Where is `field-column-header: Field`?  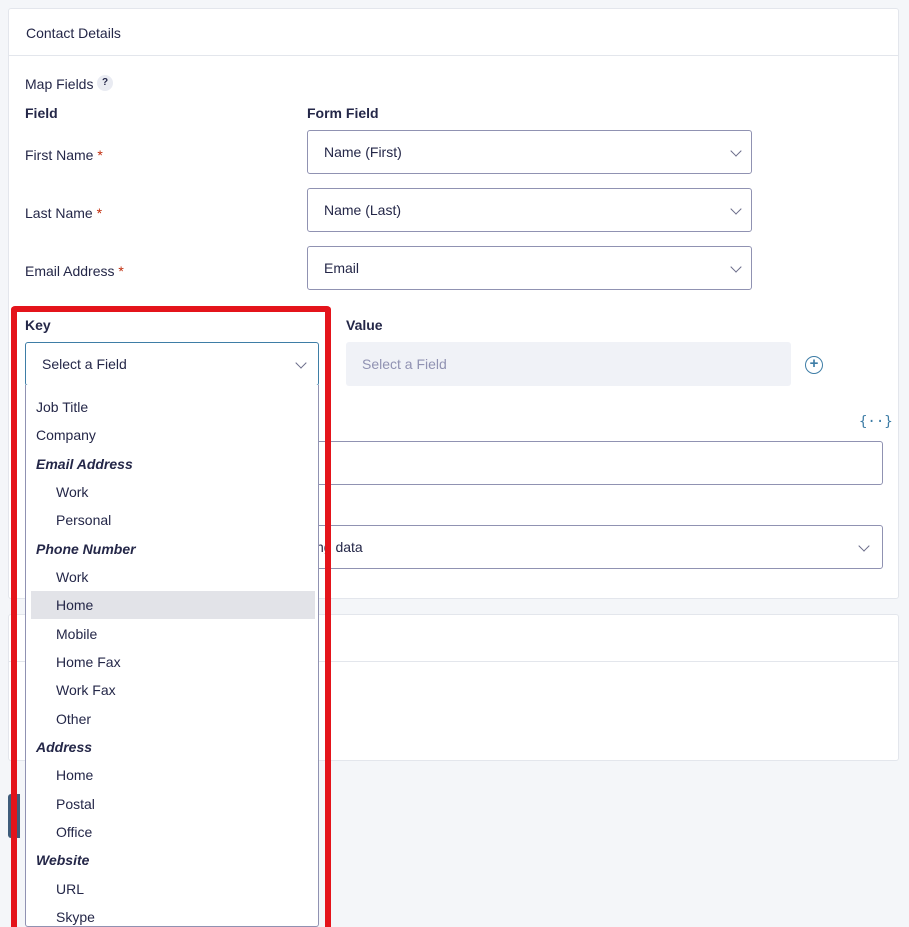
field-column-header: Field is located at coordinates (41, 113).